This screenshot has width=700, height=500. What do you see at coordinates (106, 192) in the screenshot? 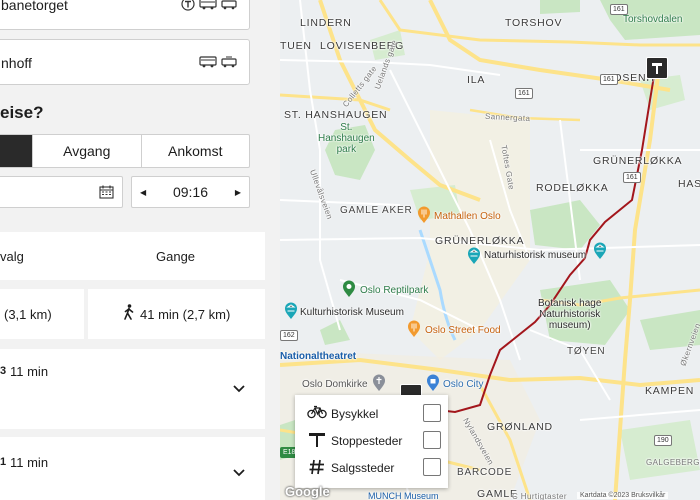
I see `calendar-icon` at bounding box center [106, 192].